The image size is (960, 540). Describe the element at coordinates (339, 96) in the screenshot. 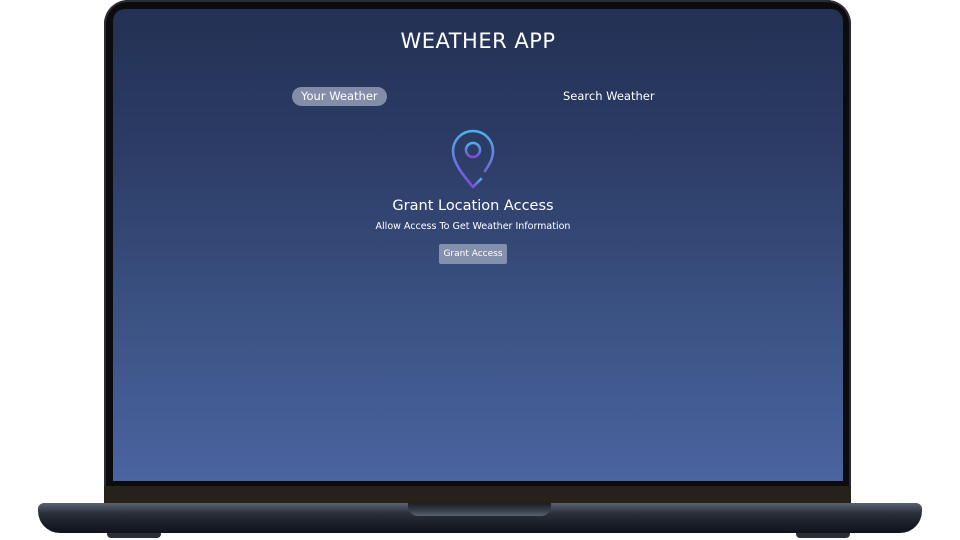

I see `tab-your-weather: Your Weather` at that location.